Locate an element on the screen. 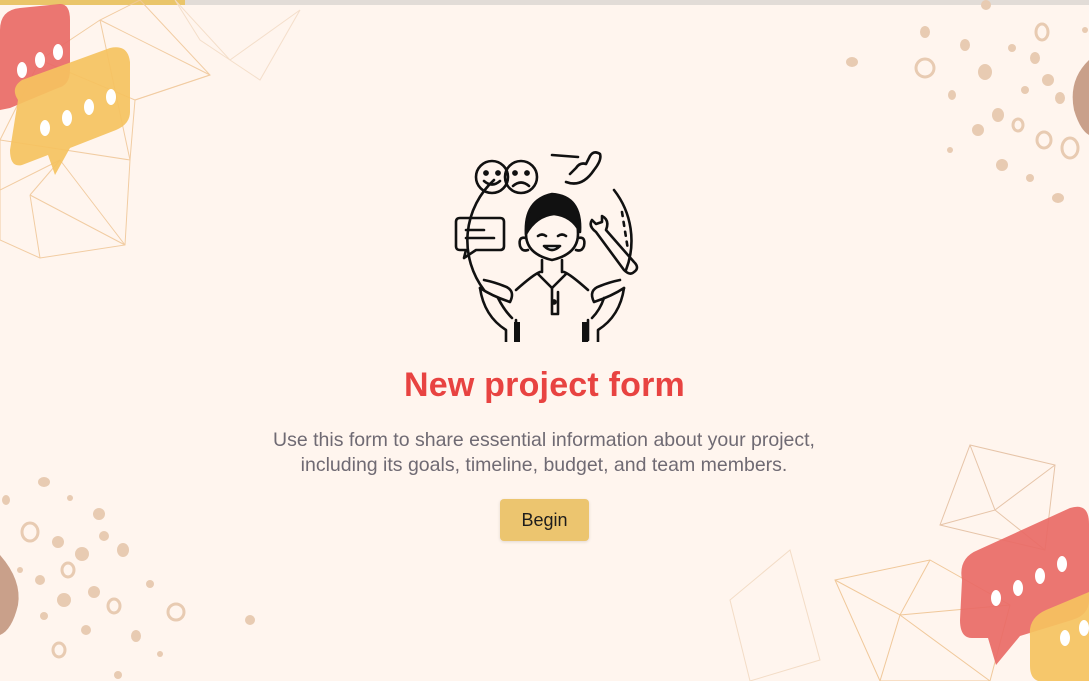 The image size is (1089, 681). begin-button: Begin is located at coordinates (544, 520).